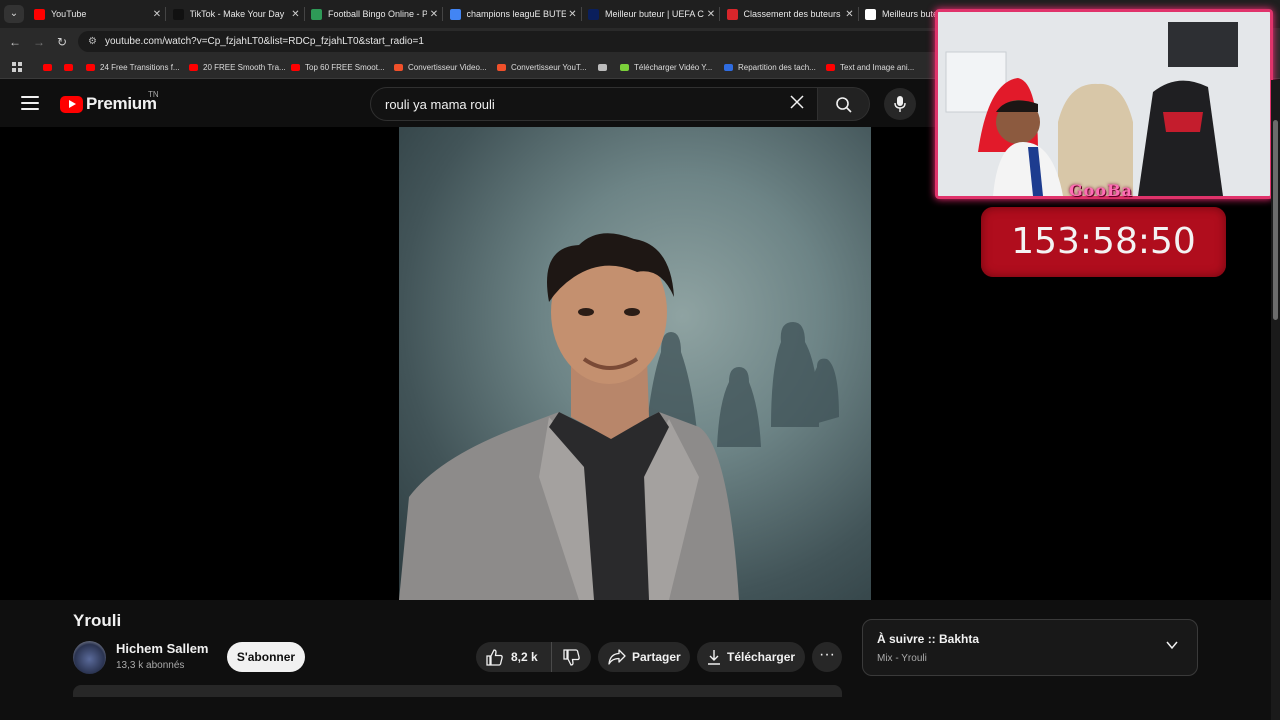 The width and height of the screenshot is (1280, 720). What do you see at coordinates (617, 657) in the screenshot?
I see `share-icon` at bounding box center [617, 657].